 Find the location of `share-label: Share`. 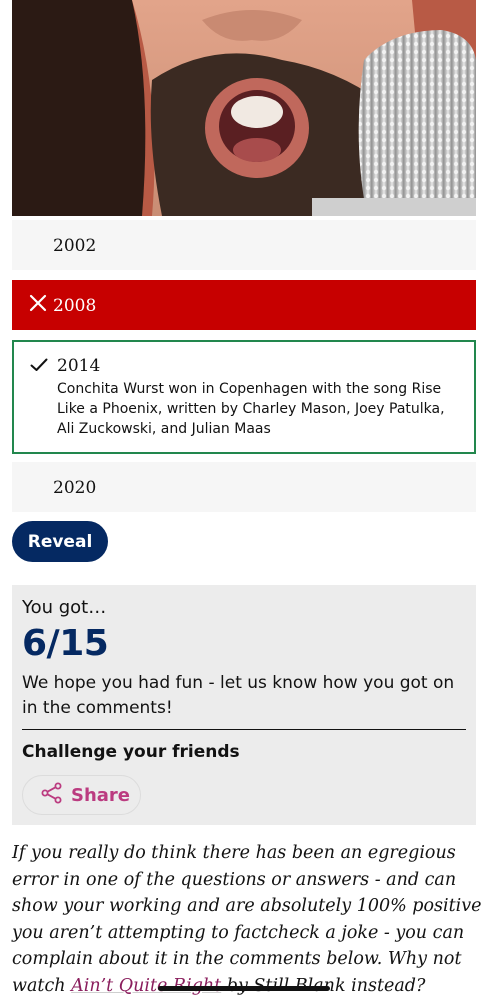

share-label: Share is located at coordinates (101, 795).